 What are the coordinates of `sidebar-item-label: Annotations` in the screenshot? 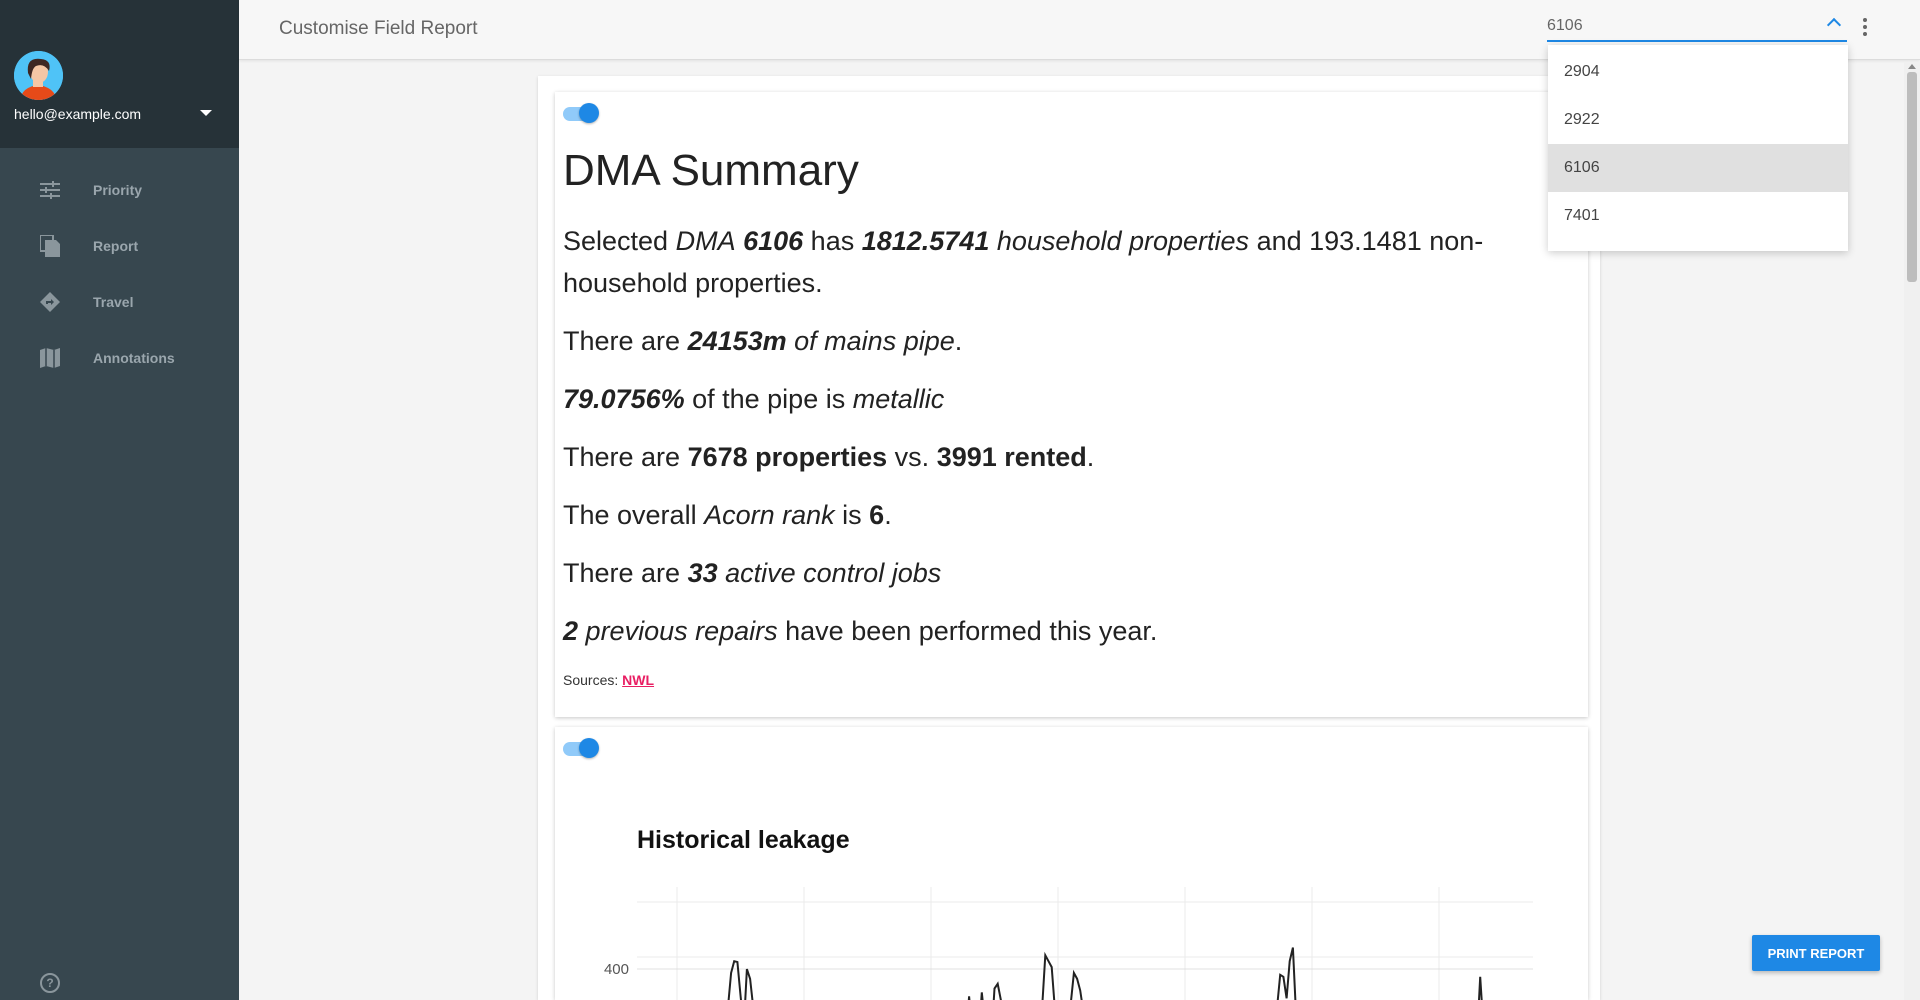 It's located at (134, 358).